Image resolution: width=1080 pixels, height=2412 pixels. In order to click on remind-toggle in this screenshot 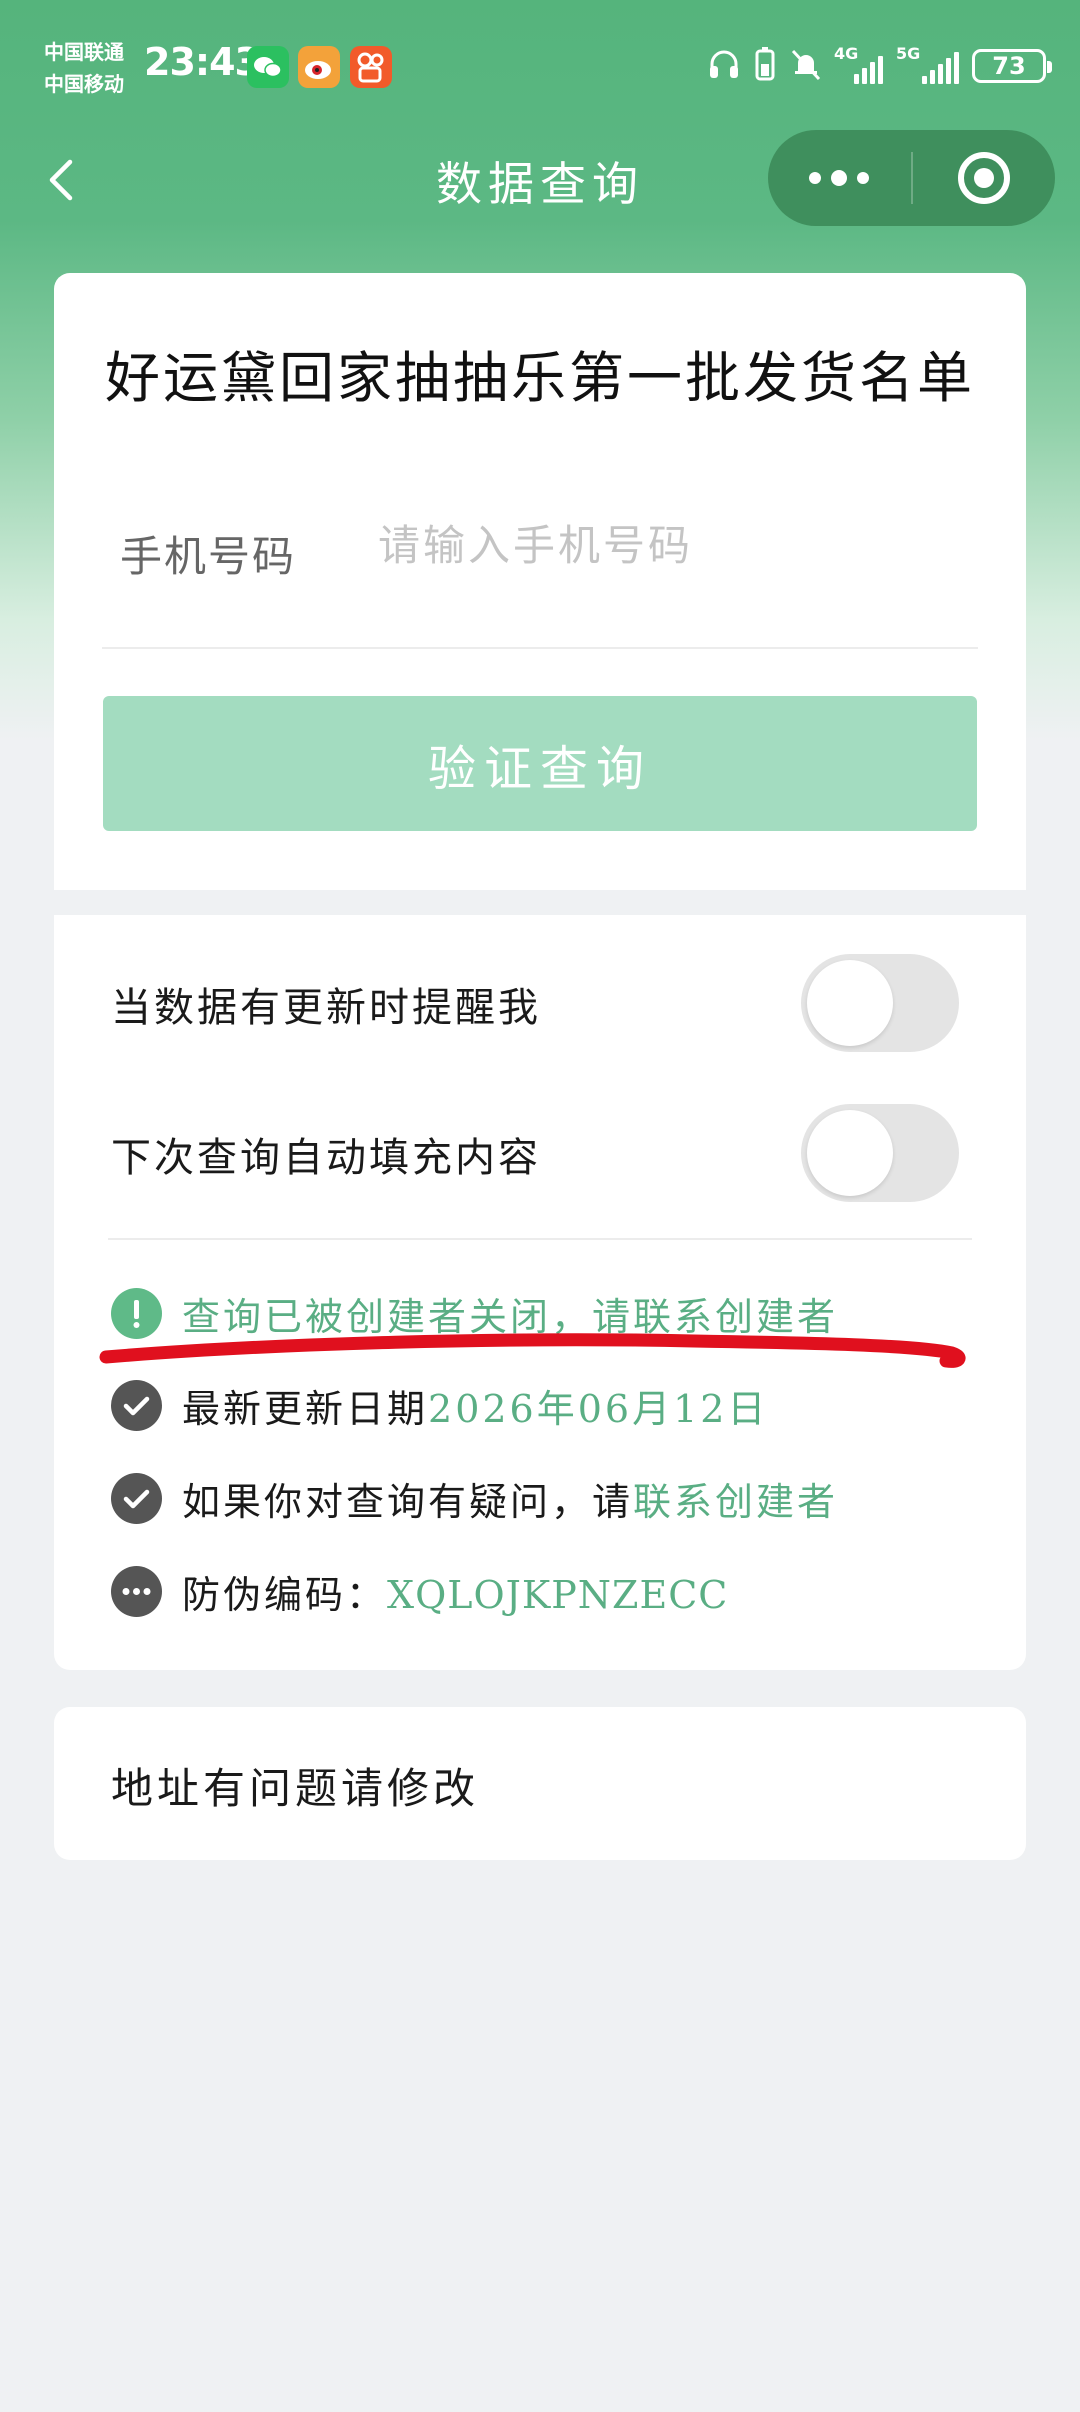, I will do `click(880, 1003)`.